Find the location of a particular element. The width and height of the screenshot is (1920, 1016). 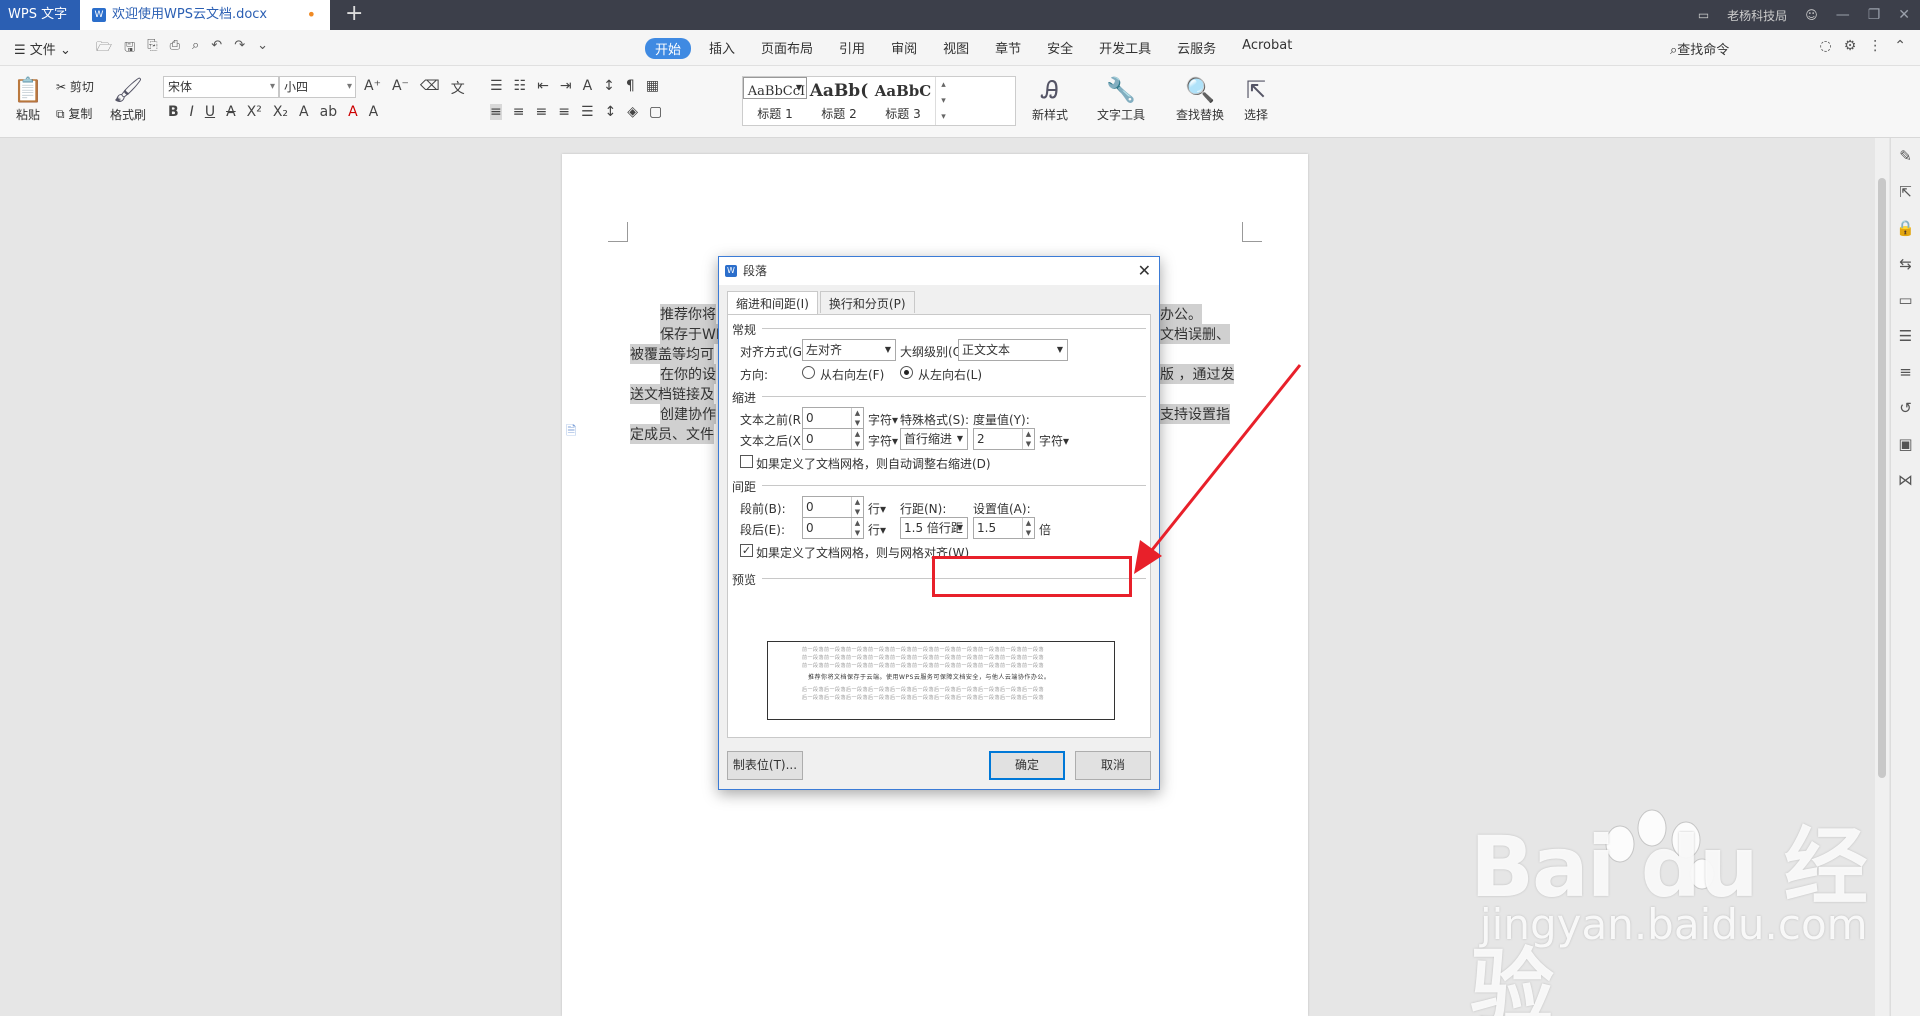

highlight-icon: ab is located at coordinates (328, 112).